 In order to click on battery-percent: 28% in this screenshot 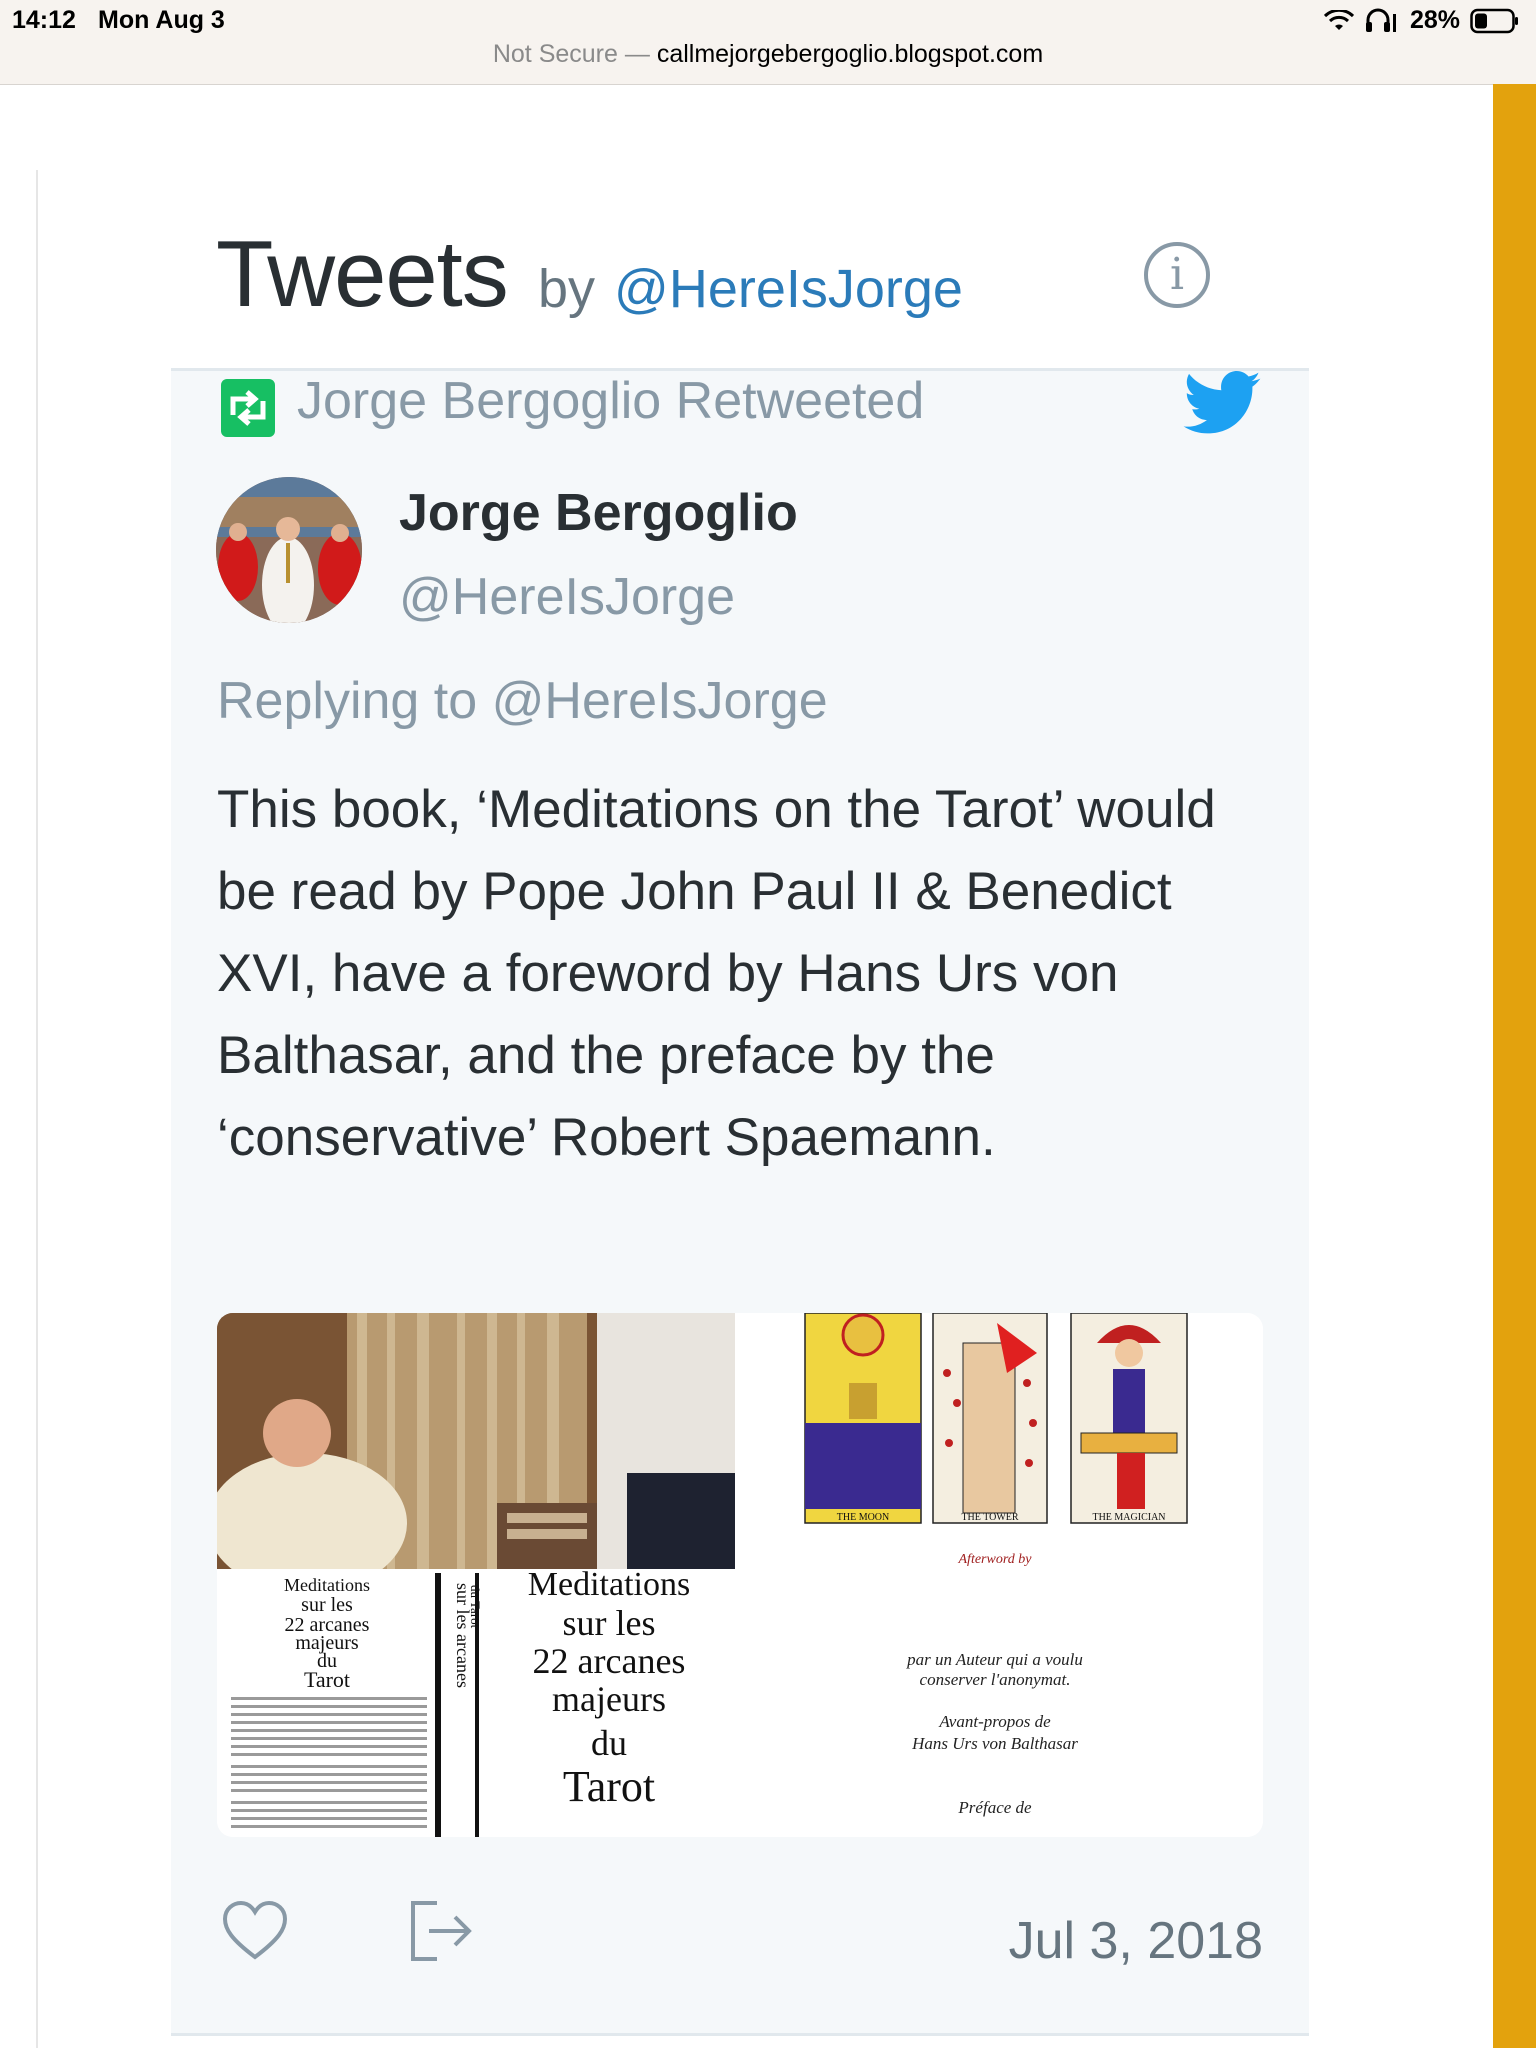, I will do `click(1434, 20)`.